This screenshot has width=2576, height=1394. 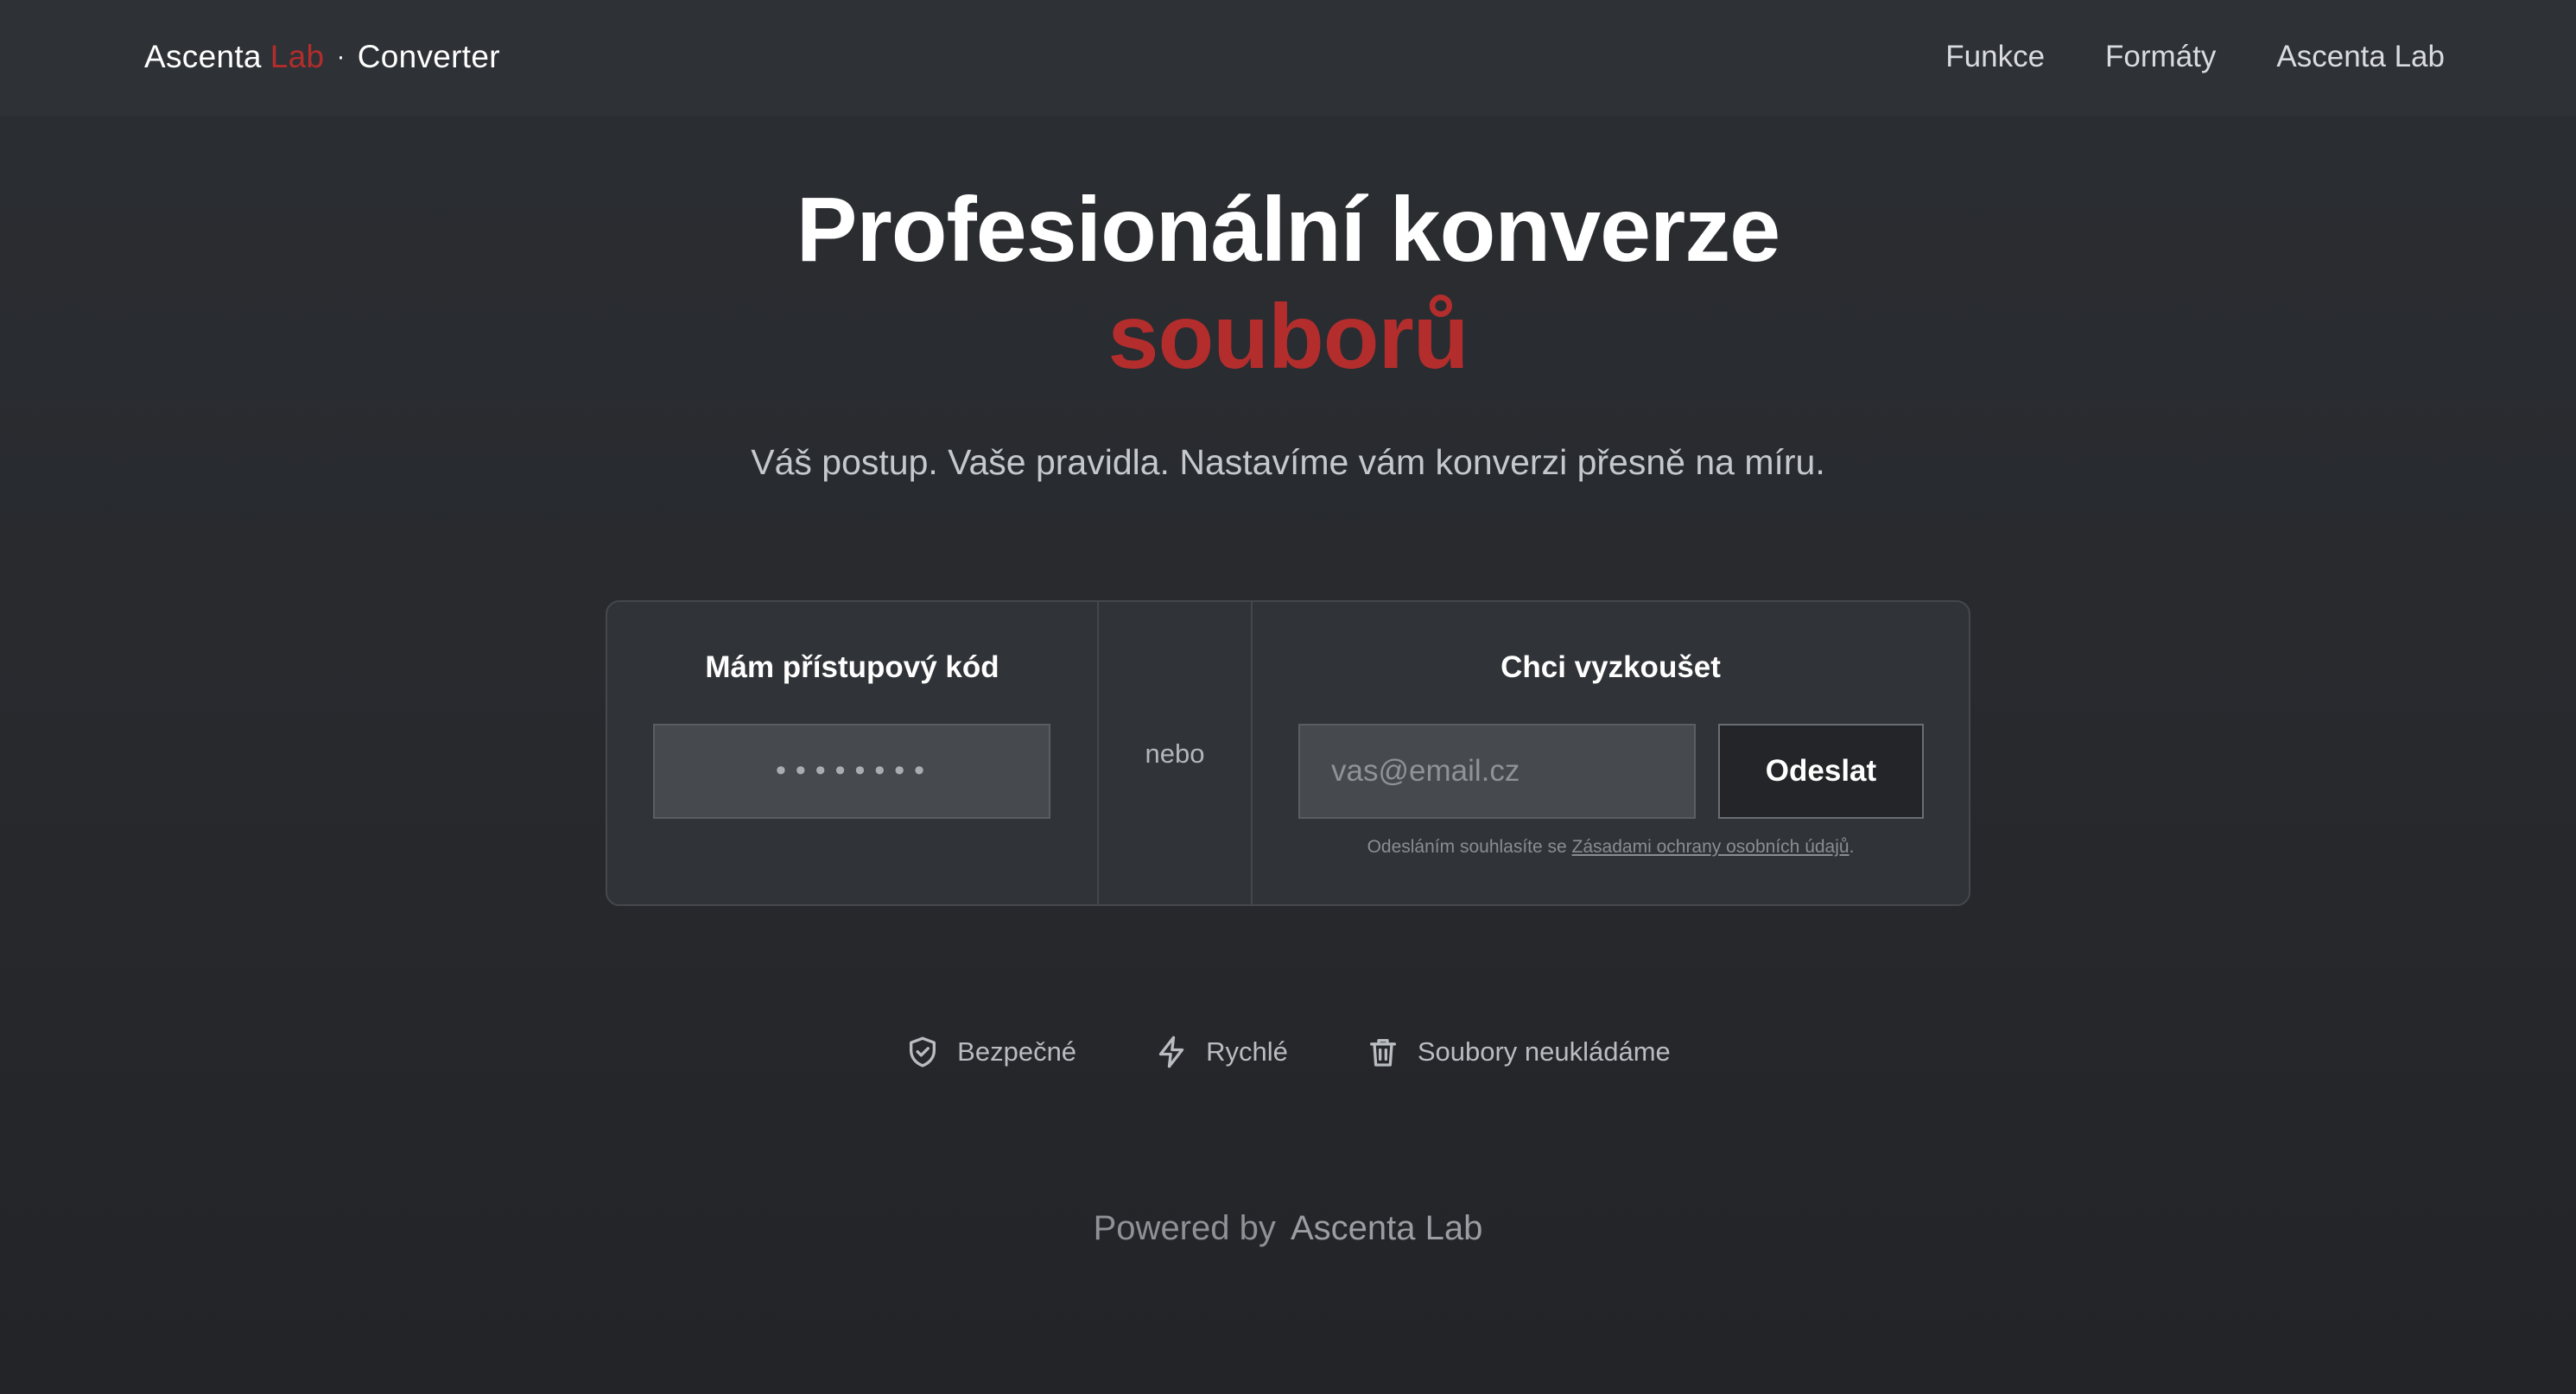 I want to click on trash-icon, so click(x=1383, y=1052).